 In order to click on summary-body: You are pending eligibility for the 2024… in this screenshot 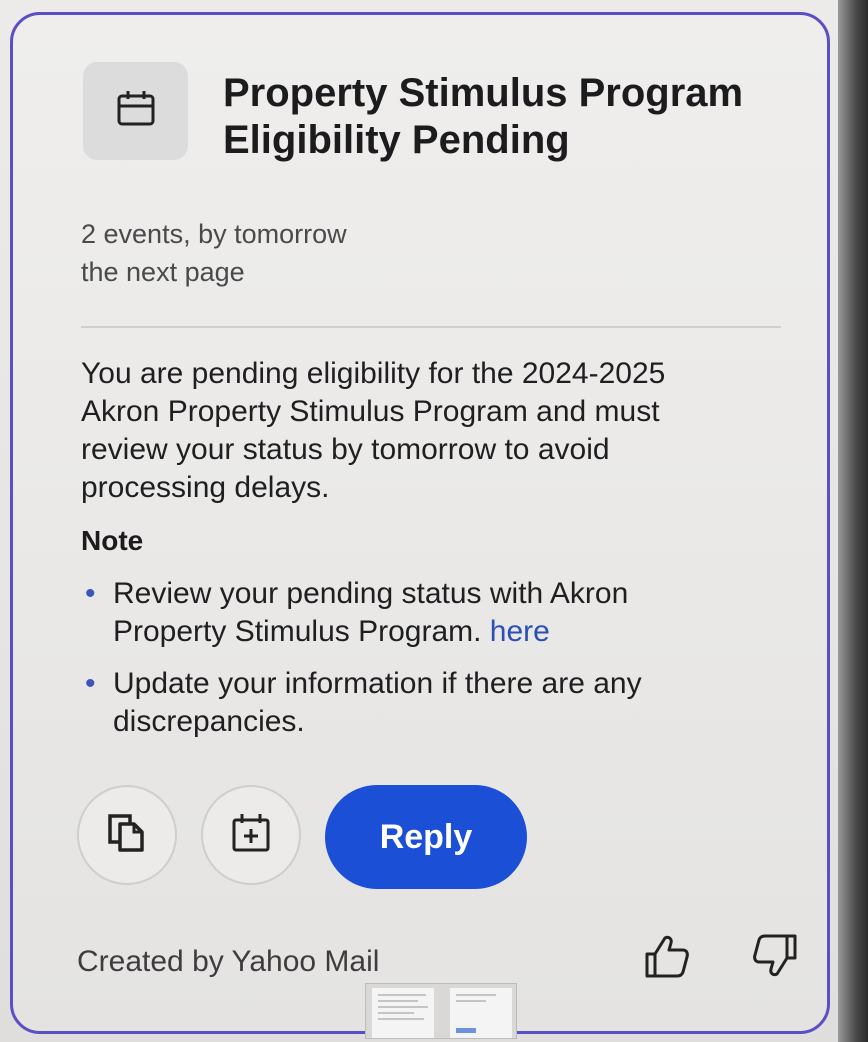, I will do `click(421, 431)`.